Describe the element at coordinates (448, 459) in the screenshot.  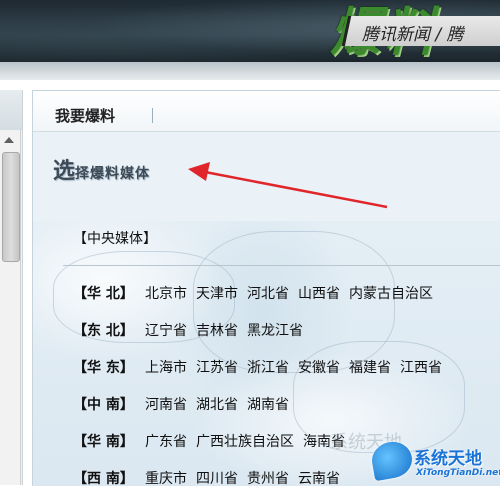
I see `watermark-title: 系统天地` at that location.